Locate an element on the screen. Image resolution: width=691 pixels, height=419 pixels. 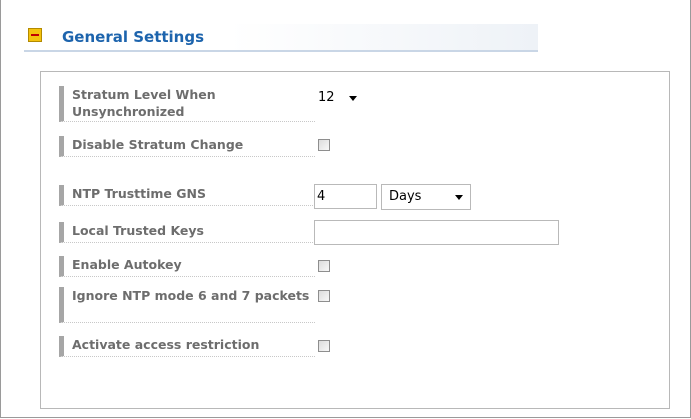
section-title: General Settings is located at coordinates (133, 37).